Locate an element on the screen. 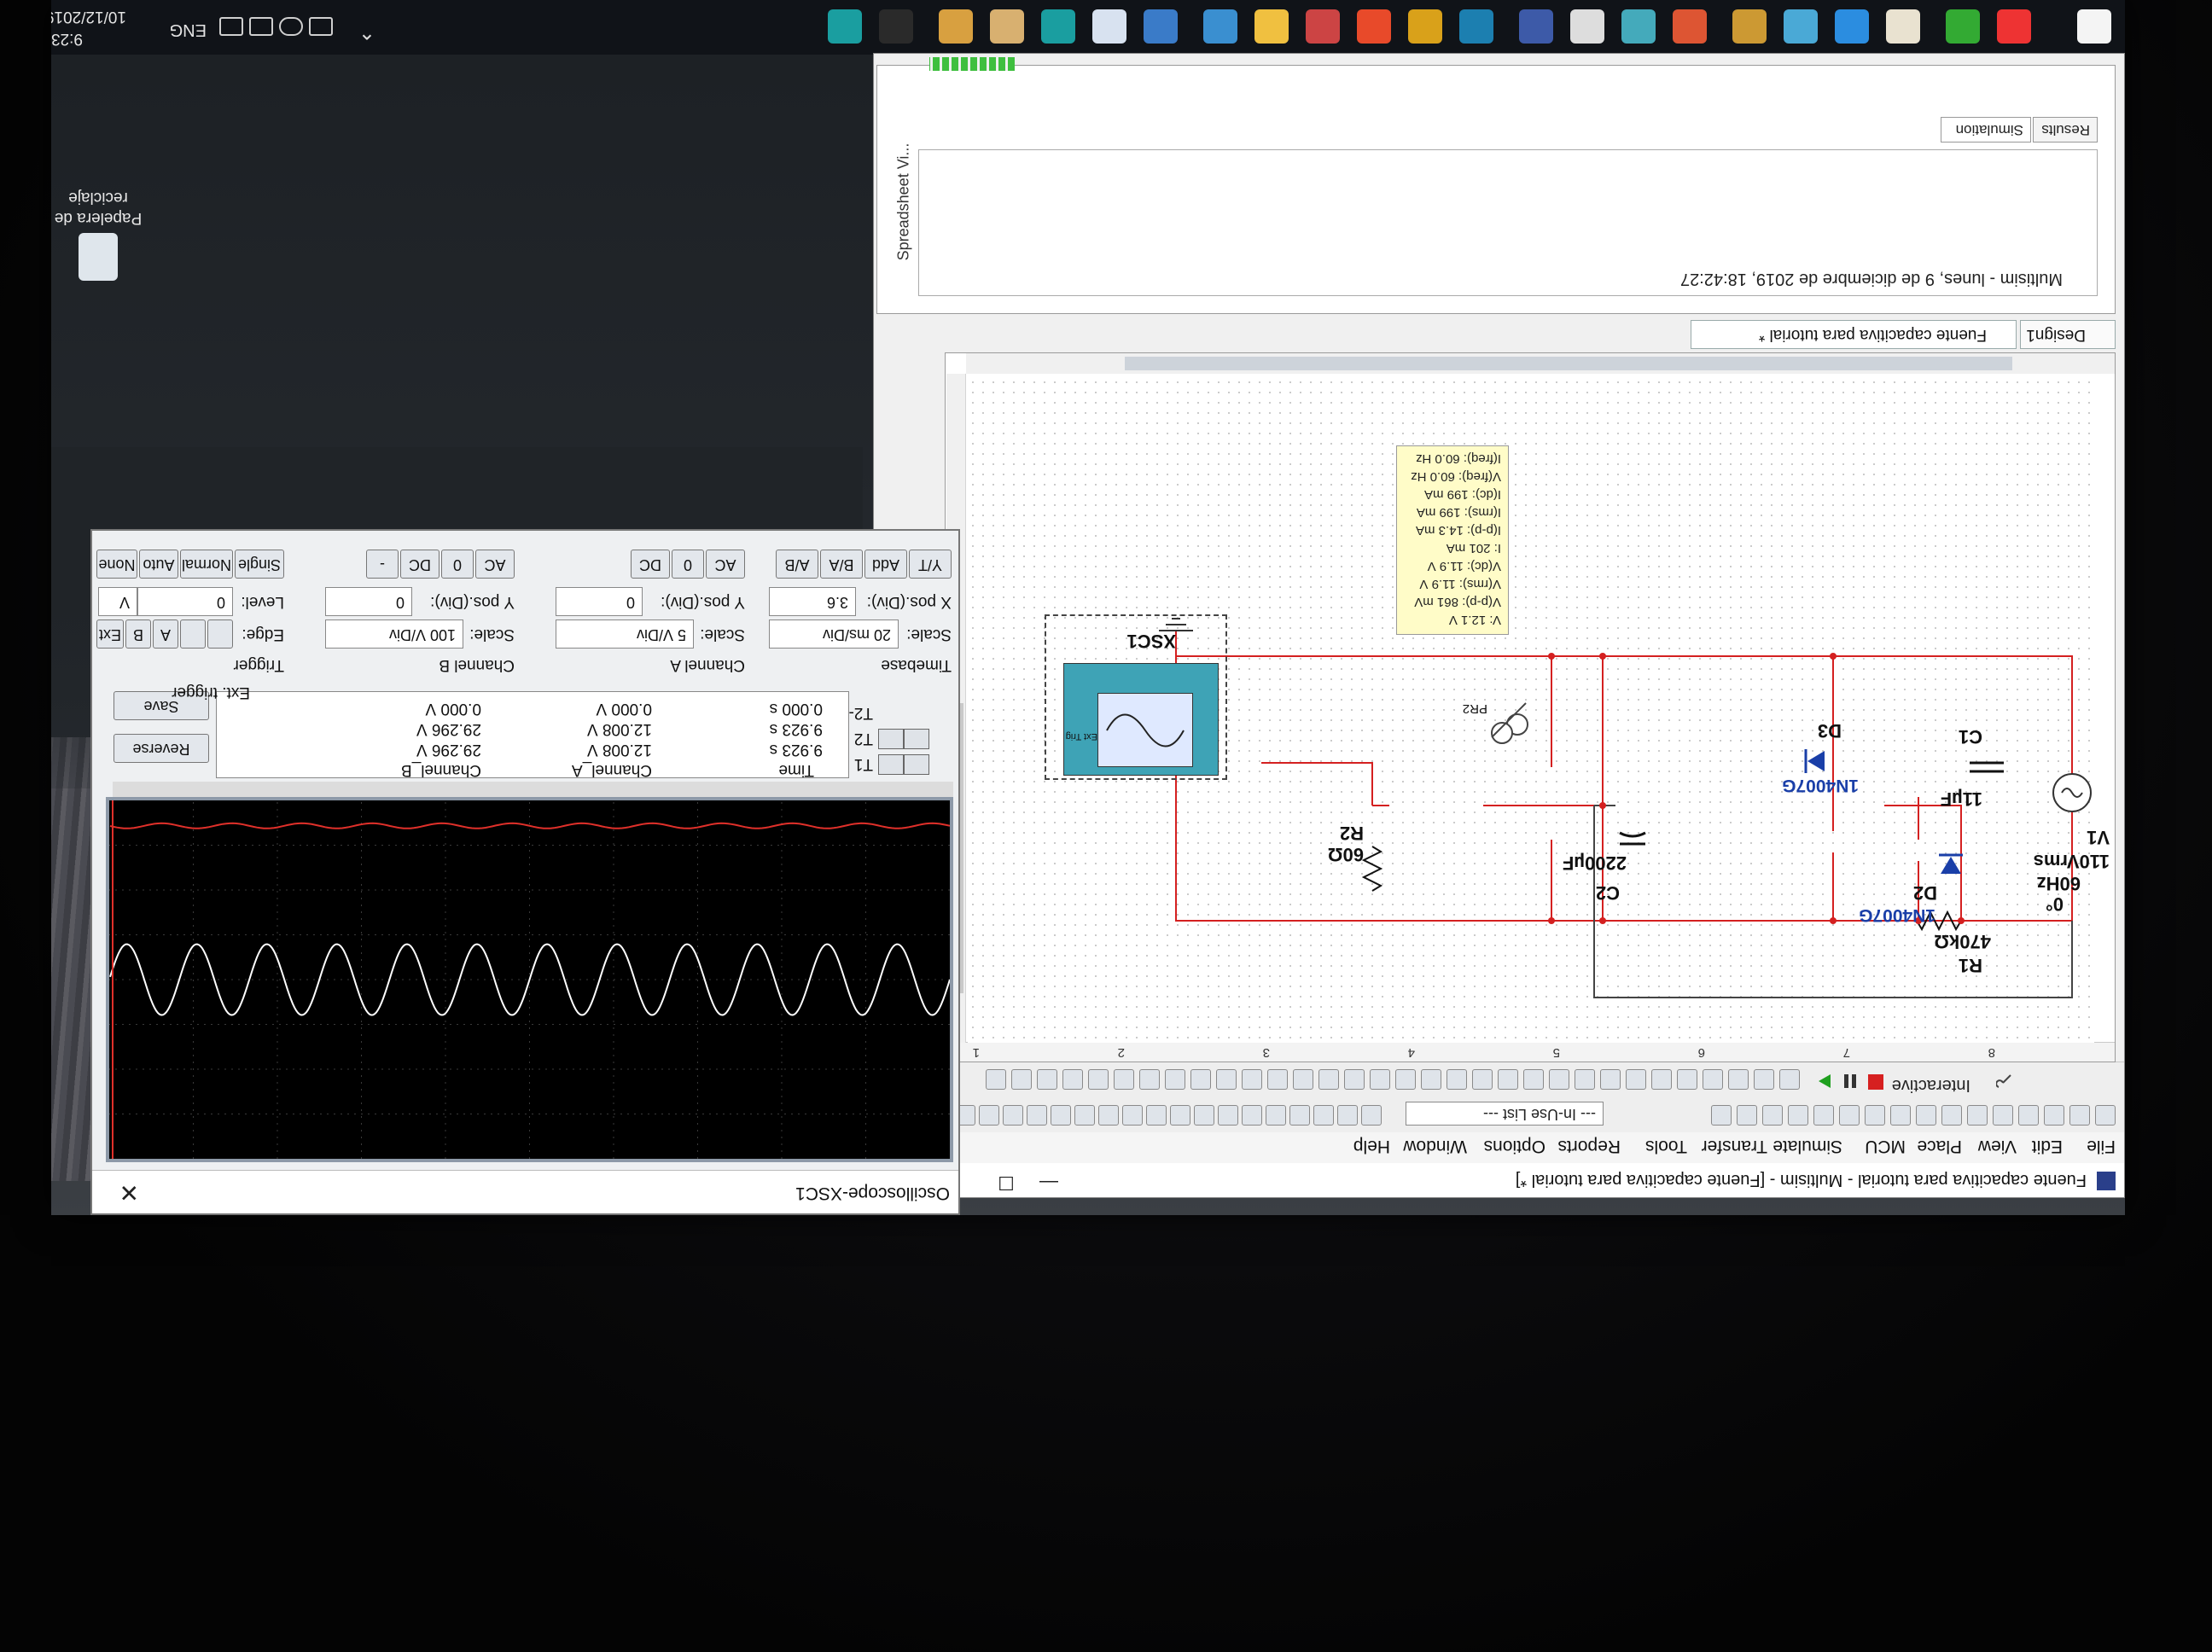  menu-view: View is located at coordinates (1997, 1146).